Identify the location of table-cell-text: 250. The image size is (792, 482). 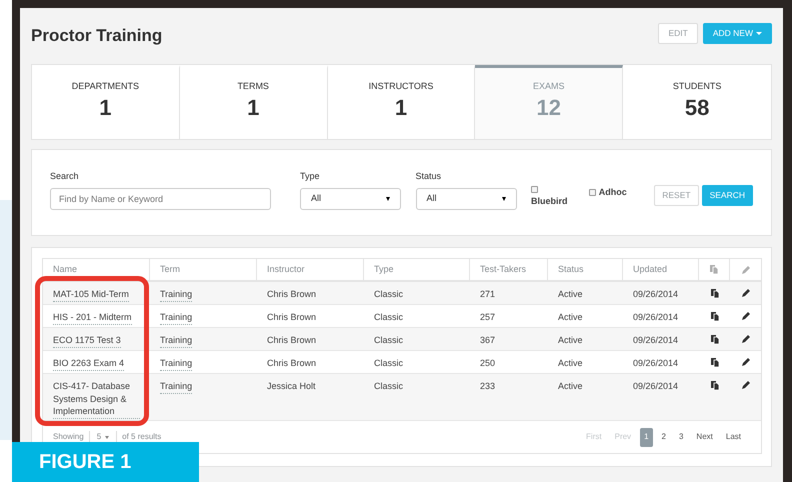
(487, 363).